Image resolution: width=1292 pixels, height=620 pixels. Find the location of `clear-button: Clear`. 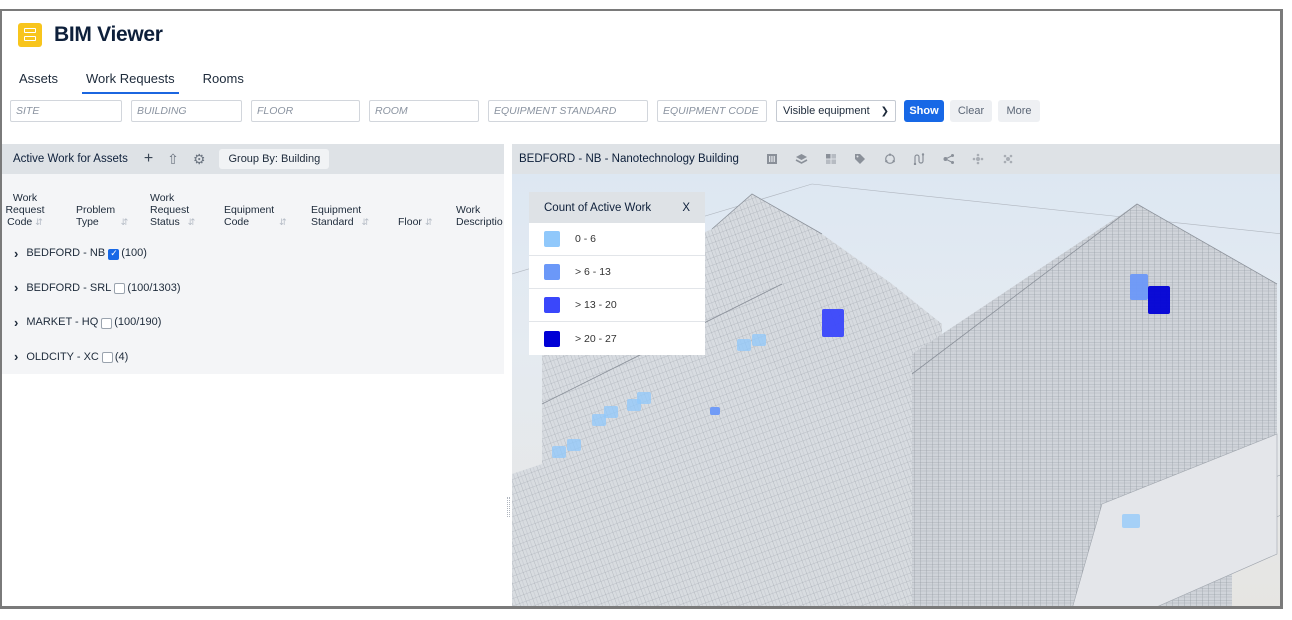

clear-button: Clear is located at coordinates (971, 111).